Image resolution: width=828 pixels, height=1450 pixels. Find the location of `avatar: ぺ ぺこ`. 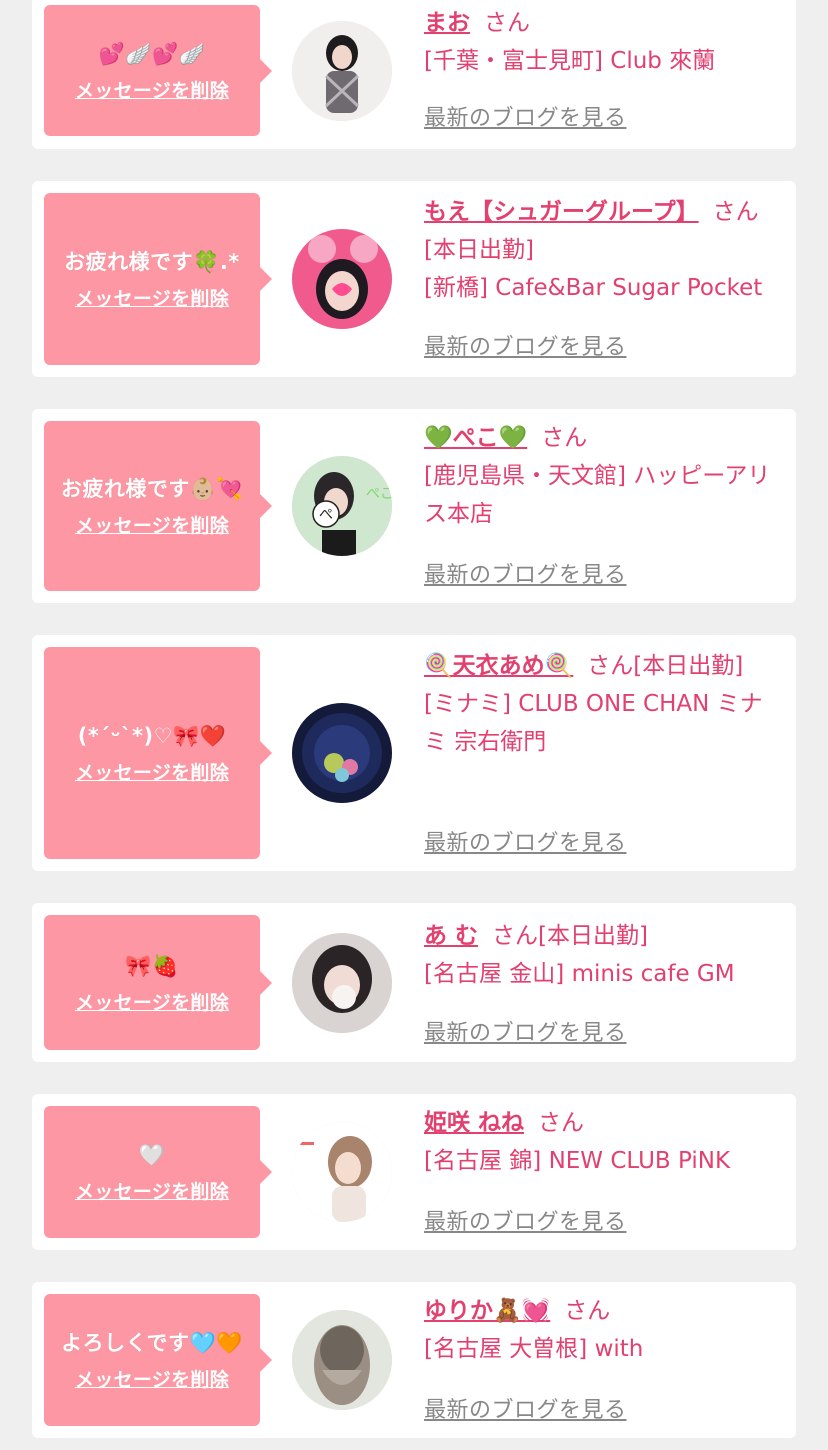

avatar: ぺ ぺこ is located at coordinates (342, 506).